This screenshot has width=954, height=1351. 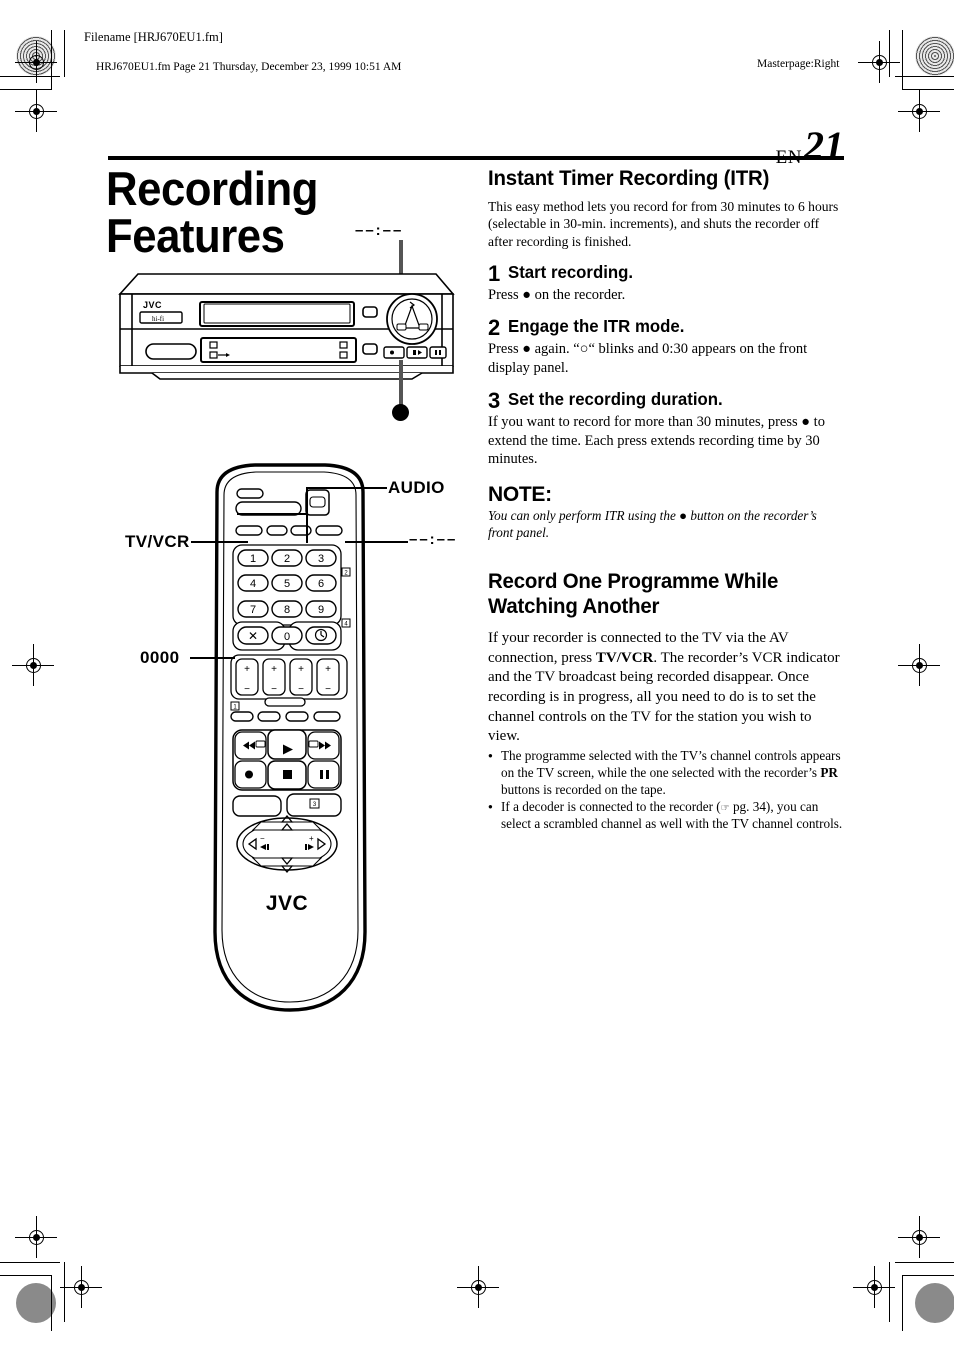 I want to click on halftone-blob-top-right, so click(x=934, y=56).